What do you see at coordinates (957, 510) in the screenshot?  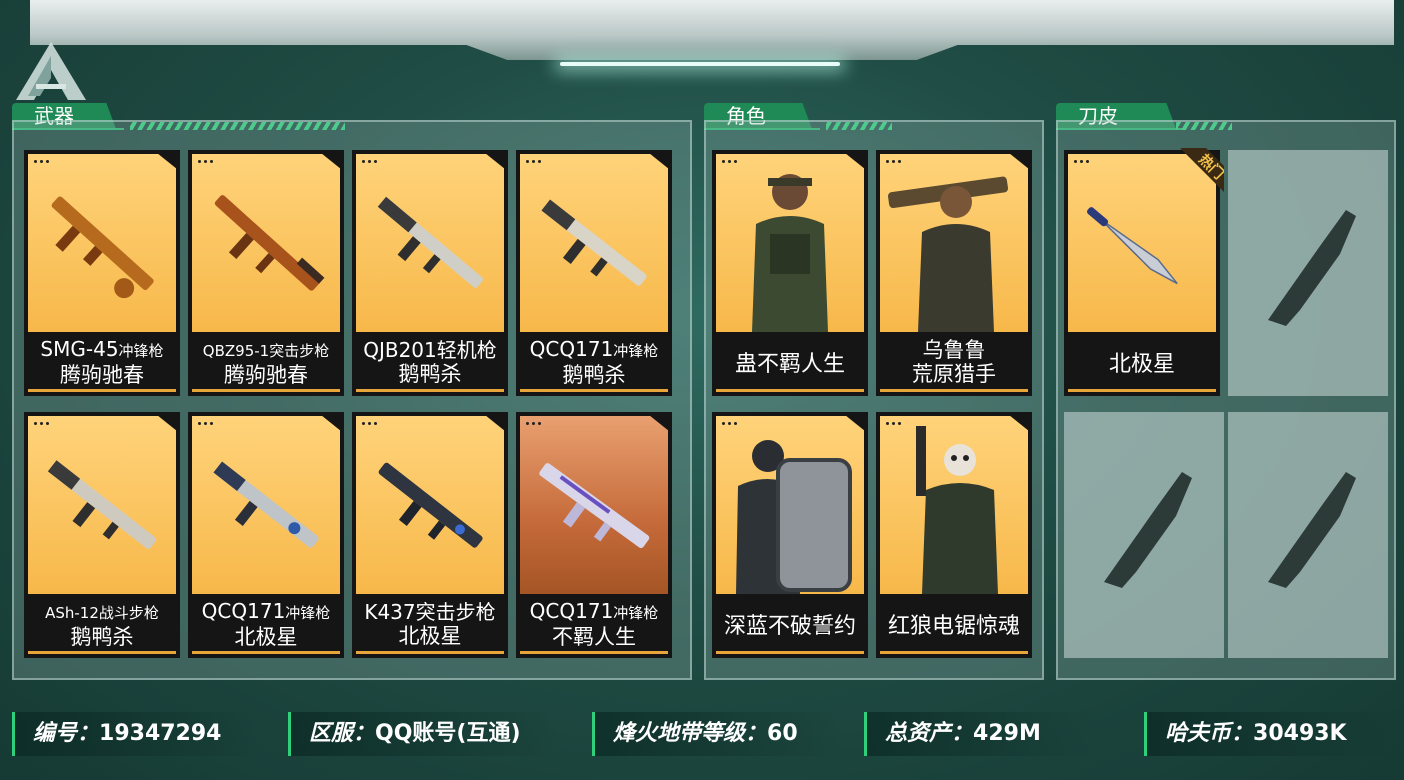 I see `masked-soldier-icon` at bounding box center [957, 510].